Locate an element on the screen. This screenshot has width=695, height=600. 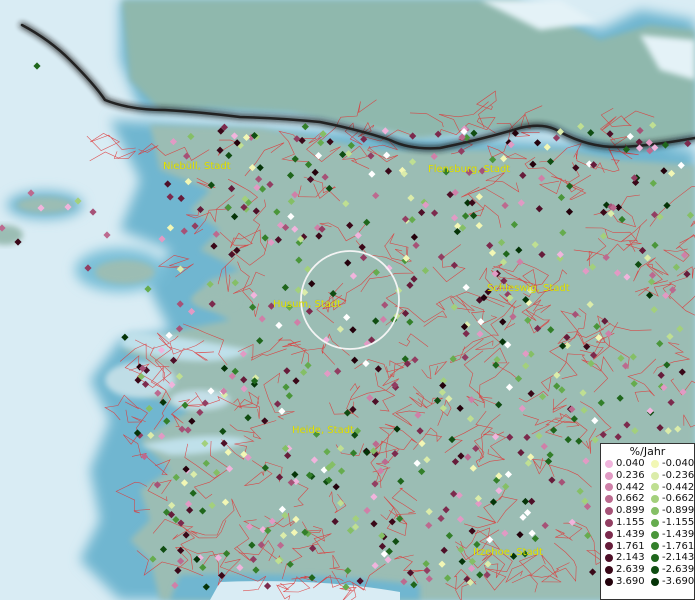
legend-negative-row: -0.236 is located at coordinates (670, 476).